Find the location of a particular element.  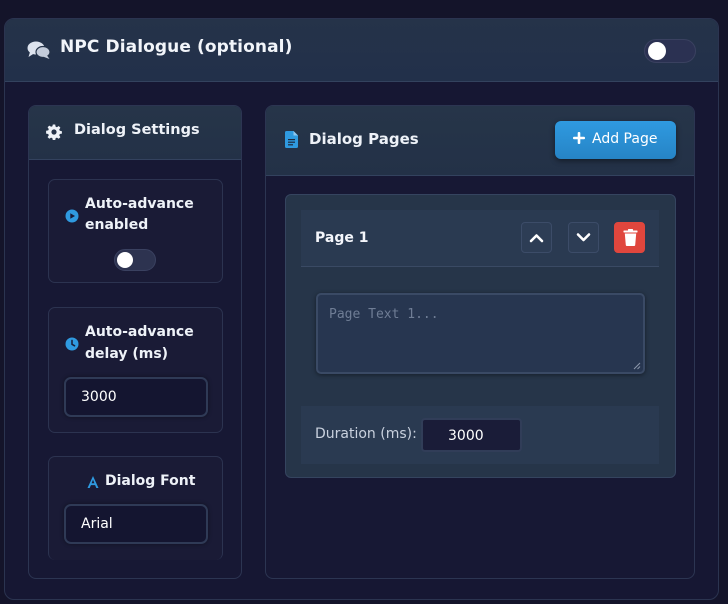

pages-title: Dialog Pages is located at coordinates (364, 139).